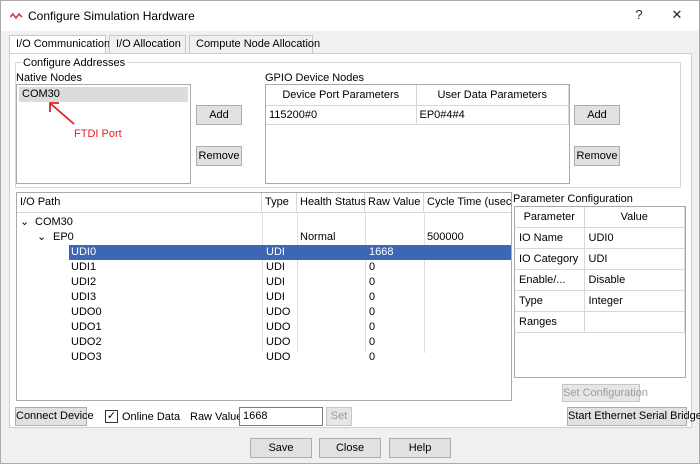 The height and width of the screenshot is (464, 700). Describe the element at coordinates (677, 15) in the screenshot. I see `close-icon: ✕` at that location.